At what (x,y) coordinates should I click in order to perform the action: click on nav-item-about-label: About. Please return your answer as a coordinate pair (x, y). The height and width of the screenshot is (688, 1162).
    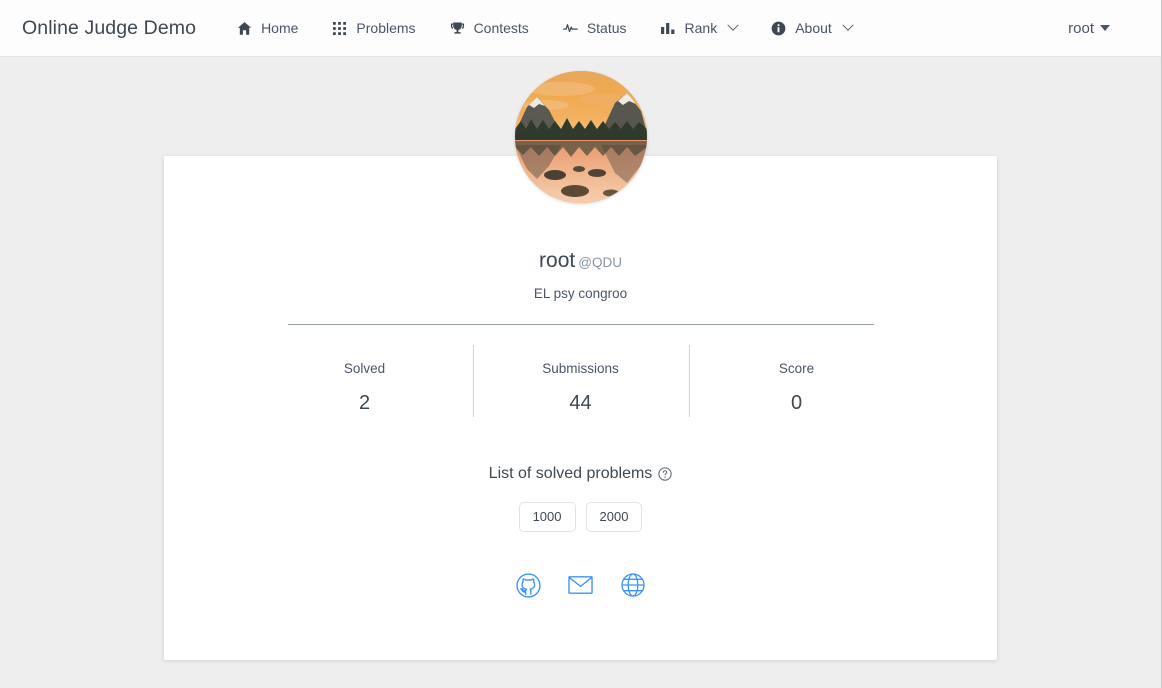
    Looking at the image, I should click on (813, 28).